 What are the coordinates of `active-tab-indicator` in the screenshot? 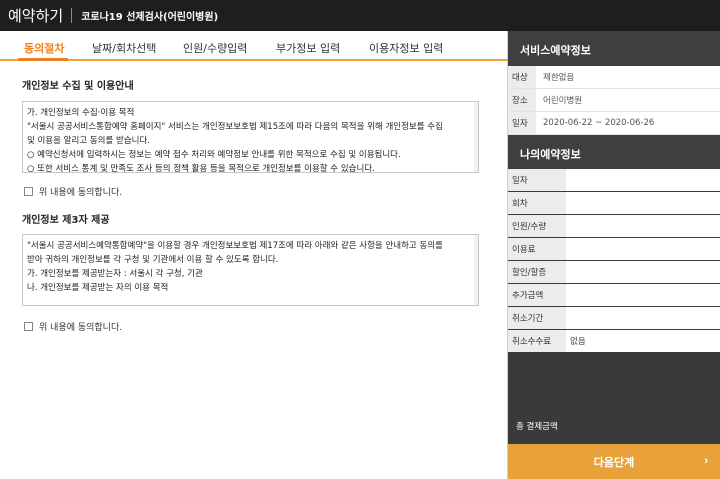 It's located at (43, 59).